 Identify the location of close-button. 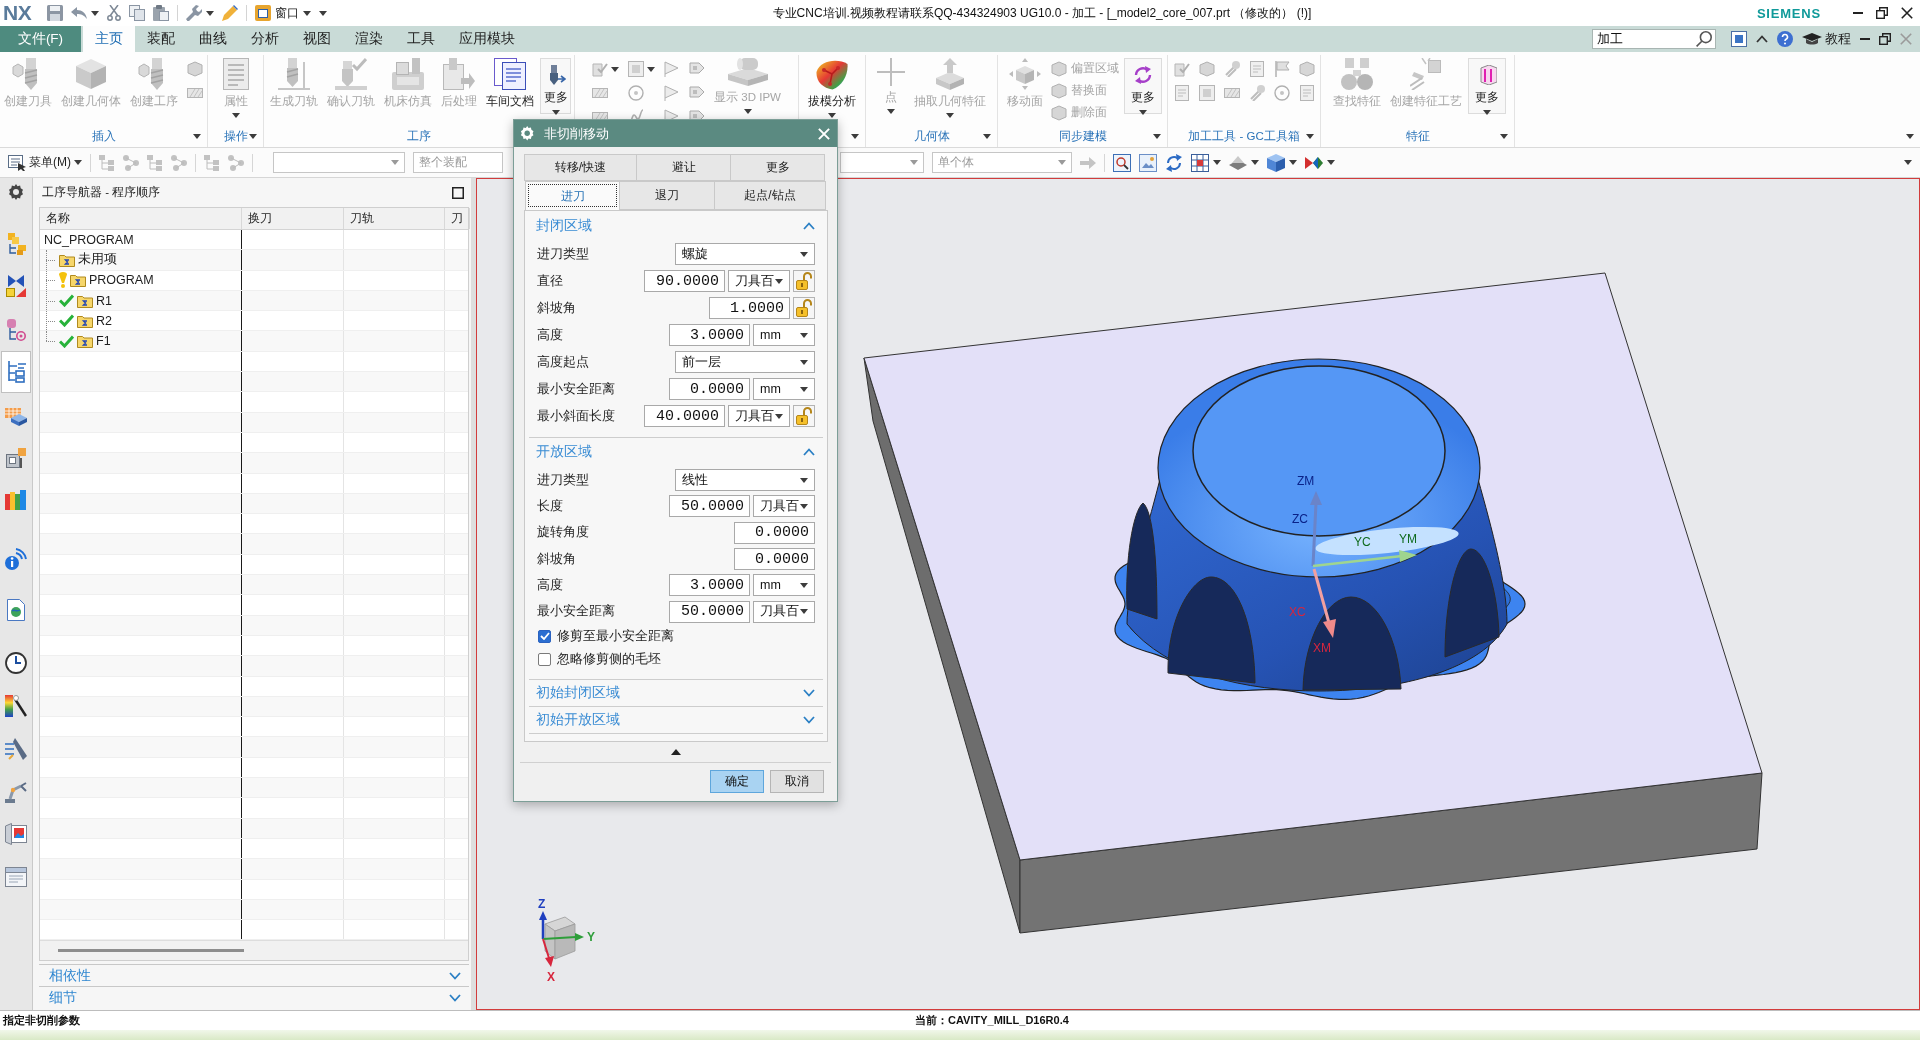
(824, 133).